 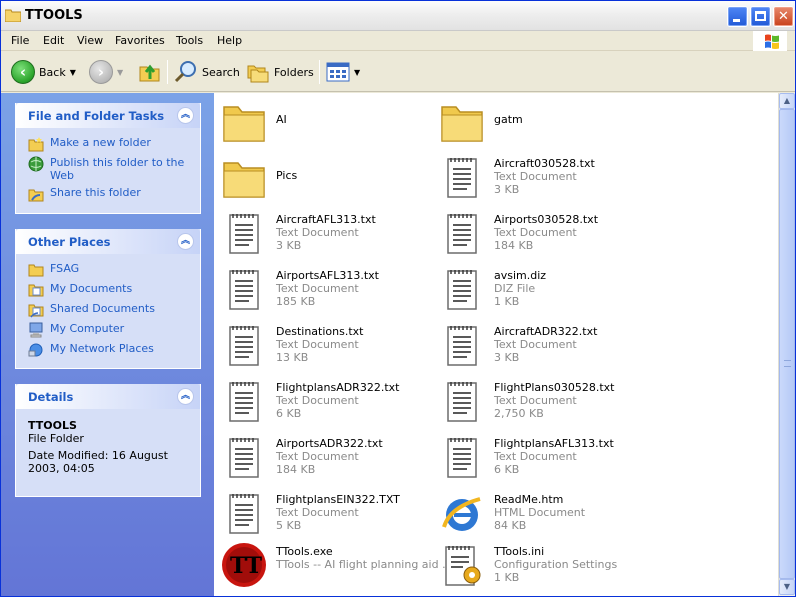 I want to click on file-item: Destinations.txt Text Document 13 KB, so click(x=325, y=345).